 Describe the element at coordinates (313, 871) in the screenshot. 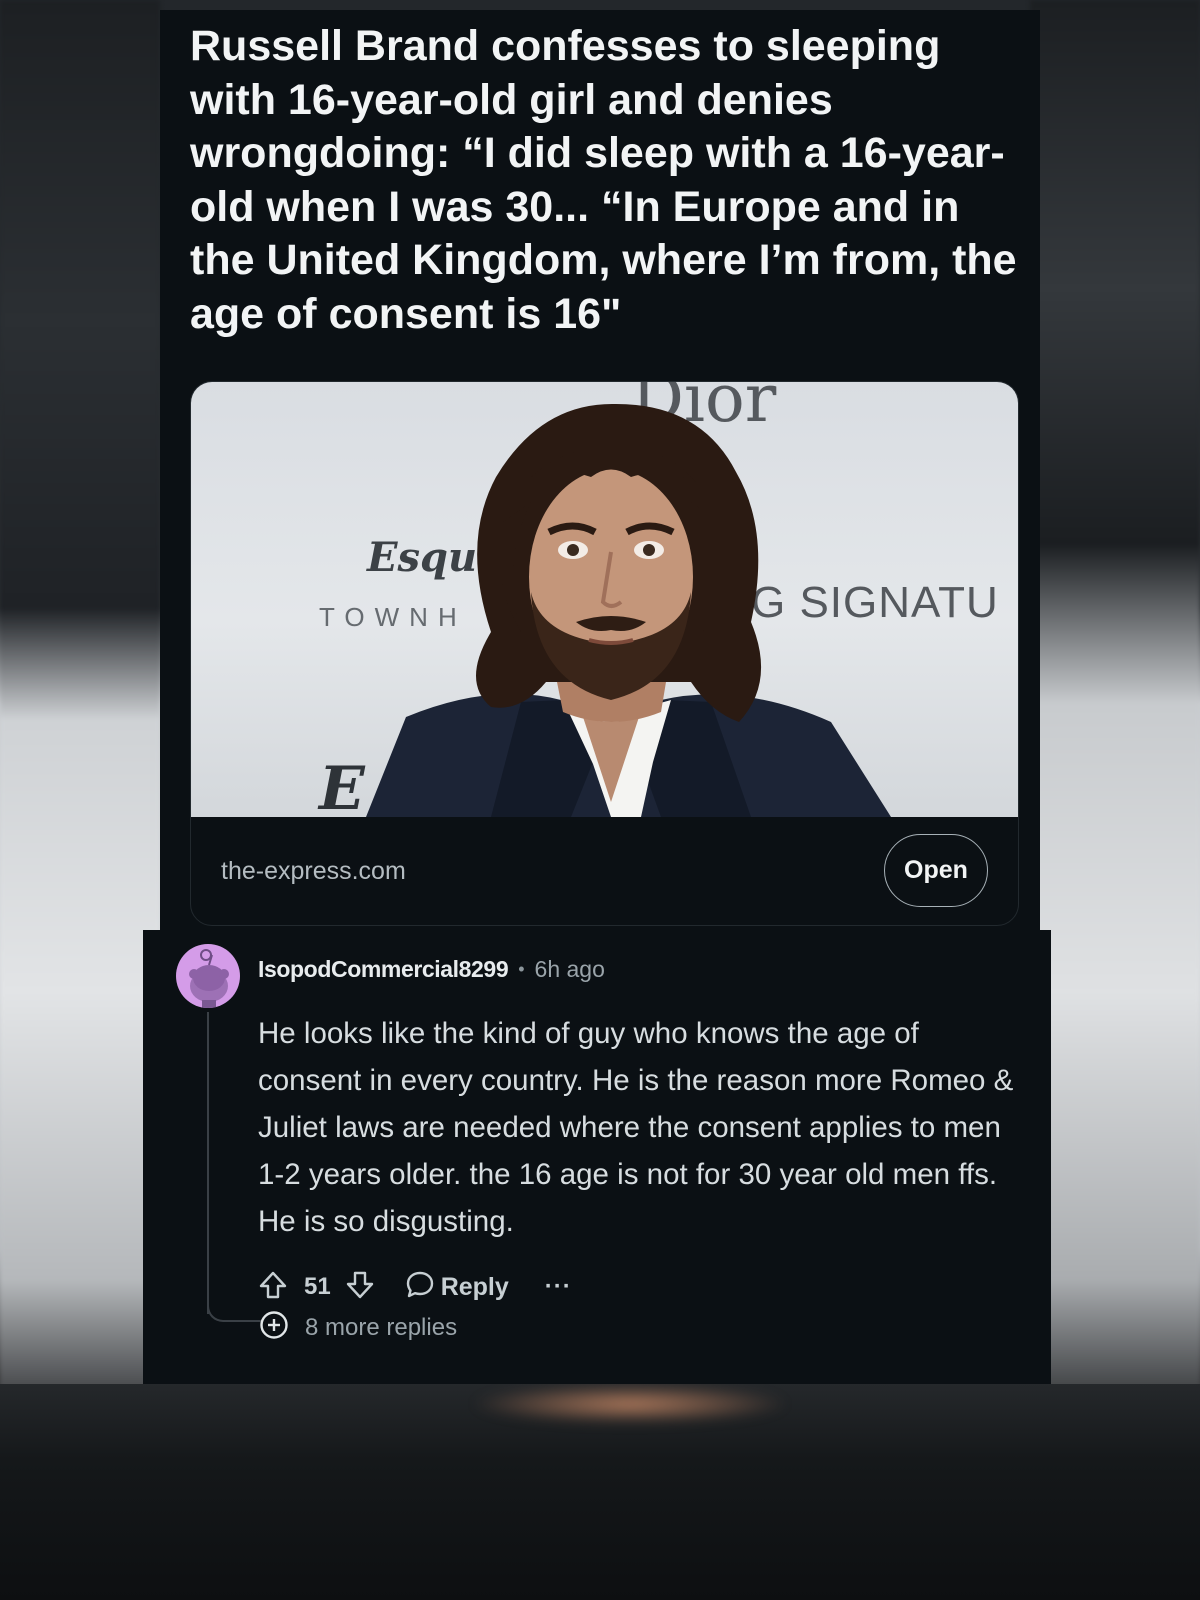

I see `link-domain: the-express.com` at that location.